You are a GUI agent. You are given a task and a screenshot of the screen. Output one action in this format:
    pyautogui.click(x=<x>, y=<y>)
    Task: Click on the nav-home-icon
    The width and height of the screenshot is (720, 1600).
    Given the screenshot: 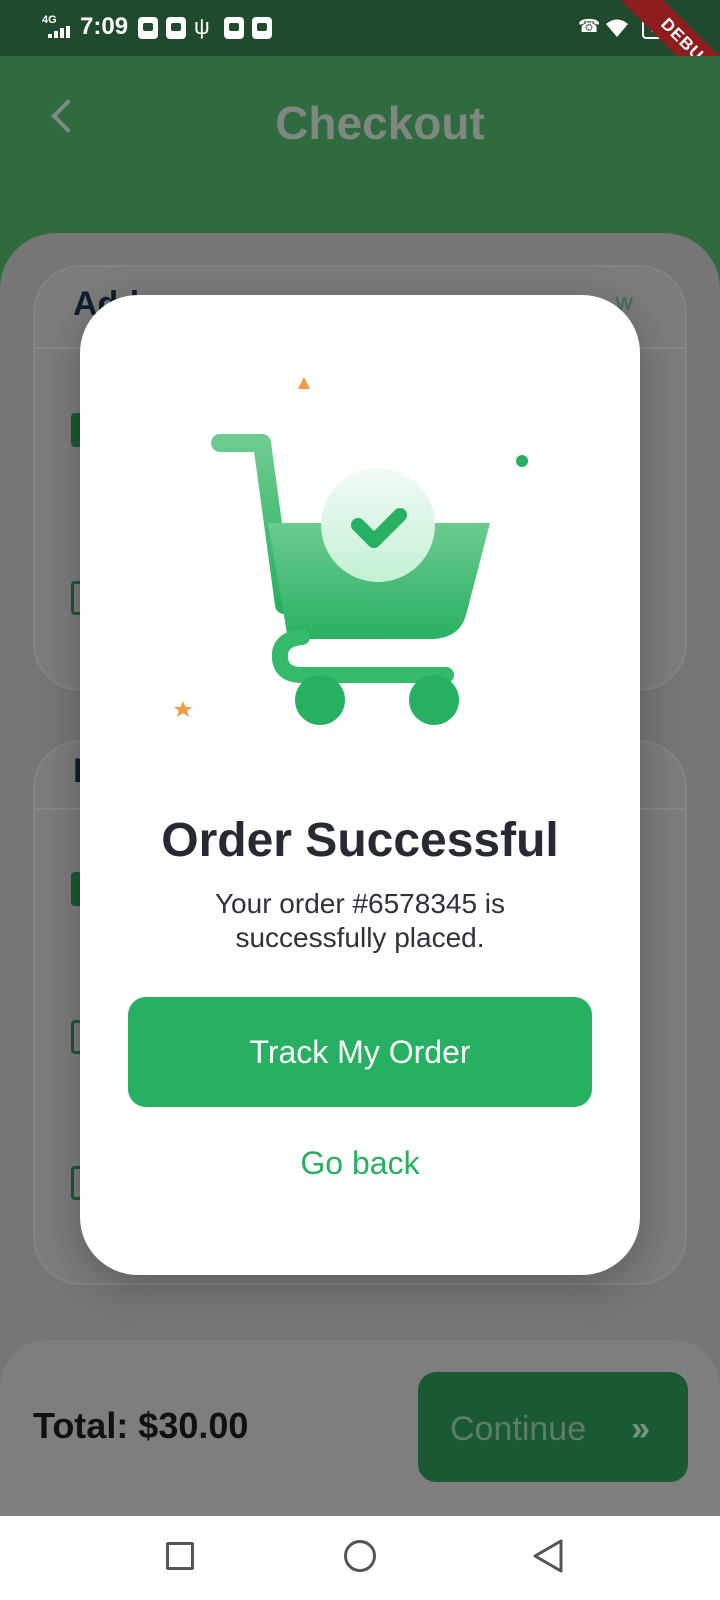 What is the action you would take?
    pyautogui.click(x=360, y=1556)
    